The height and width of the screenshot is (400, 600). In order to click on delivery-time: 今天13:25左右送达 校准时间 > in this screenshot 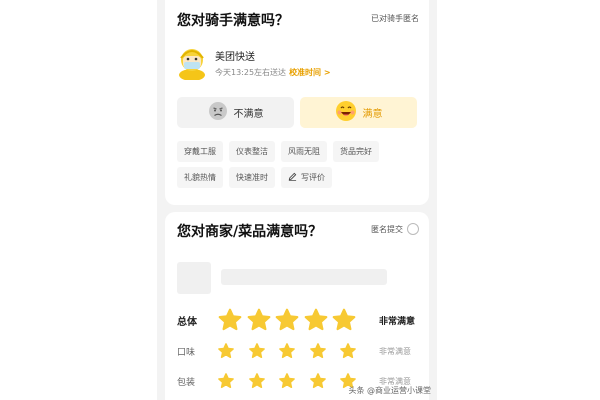, I will do `click(273, 72)`.